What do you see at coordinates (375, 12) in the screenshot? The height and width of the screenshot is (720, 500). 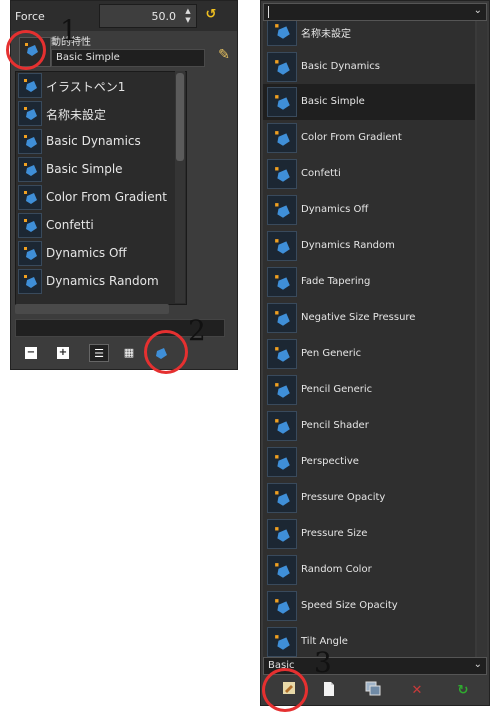 I see `top-filter-dropdown: ⌄` at bounding box center [375, 12].